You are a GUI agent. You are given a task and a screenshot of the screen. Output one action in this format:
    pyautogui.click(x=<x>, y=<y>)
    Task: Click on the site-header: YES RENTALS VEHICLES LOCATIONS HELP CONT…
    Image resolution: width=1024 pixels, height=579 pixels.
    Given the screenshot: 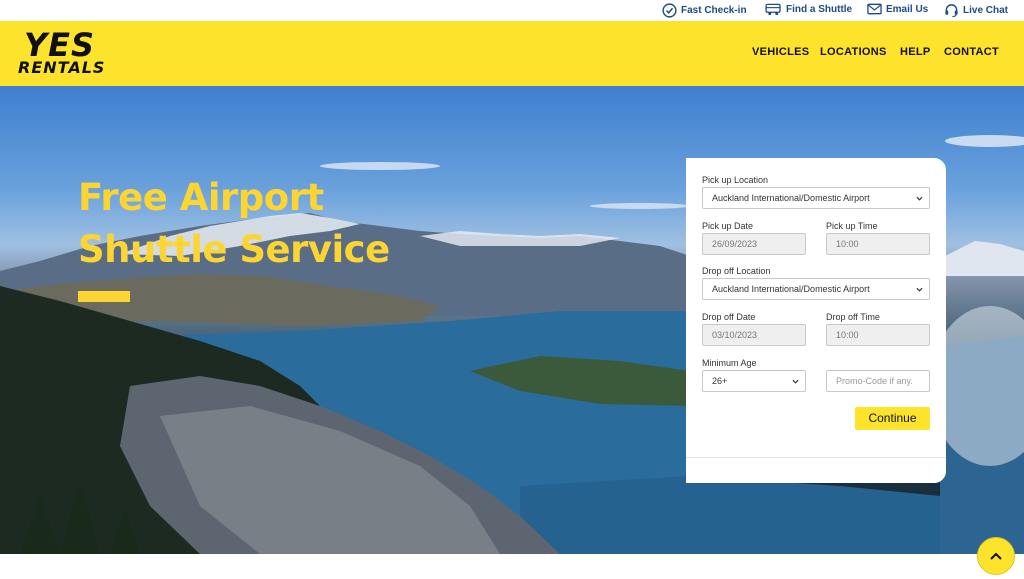 What is the action you would take?
    pyautogui.click(x=512, y=53)
    